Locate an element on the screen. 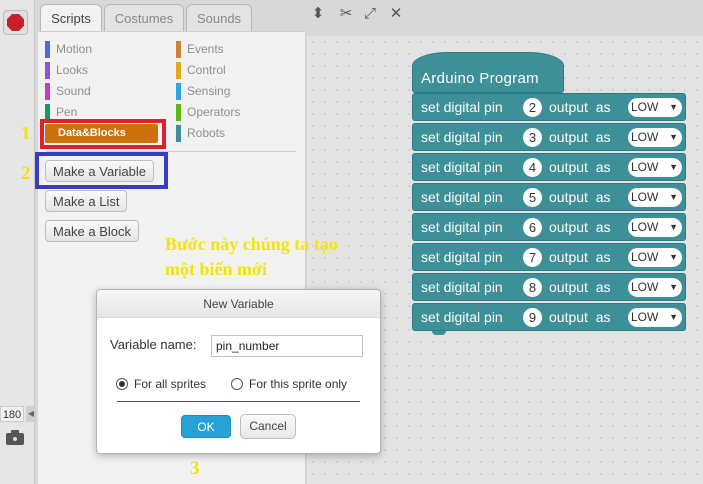 Image resolution: width=703 pixels, height=484 pixels. category-robots: Robots is located at coordinates (231, 133).